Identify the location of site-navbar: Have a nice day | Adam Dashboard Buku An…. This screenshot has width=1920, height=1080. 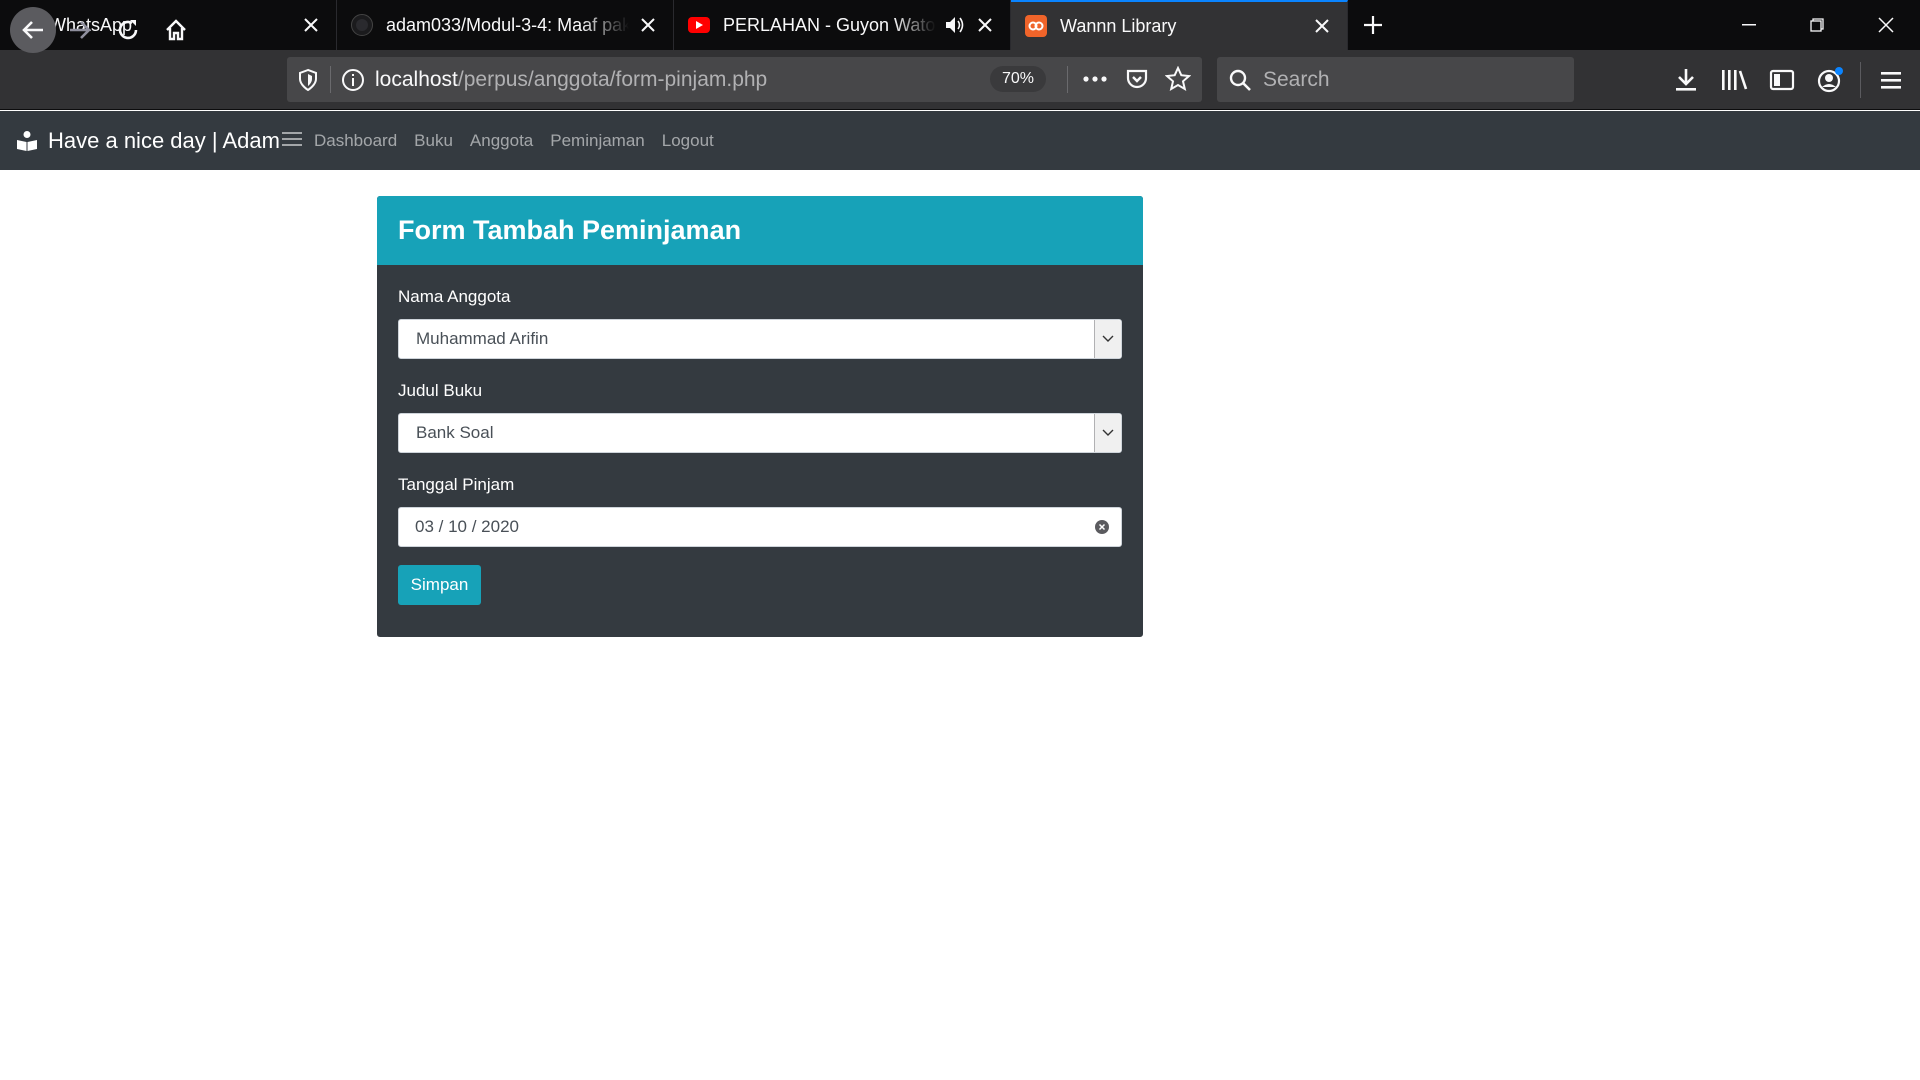
(960, 140).